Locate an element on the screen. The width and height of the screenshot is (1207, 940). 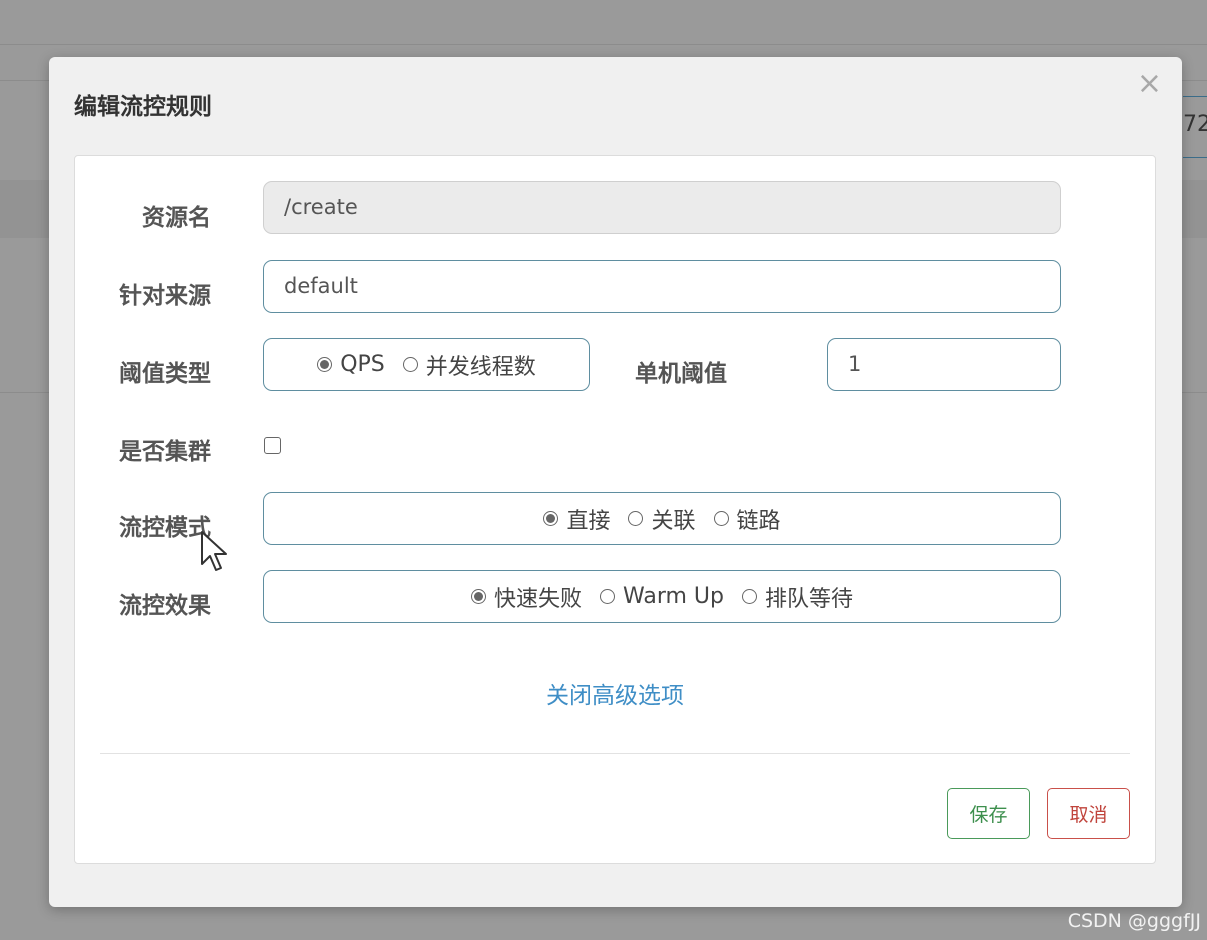
radio-qps: QPS is located at coordinates (351, 364).